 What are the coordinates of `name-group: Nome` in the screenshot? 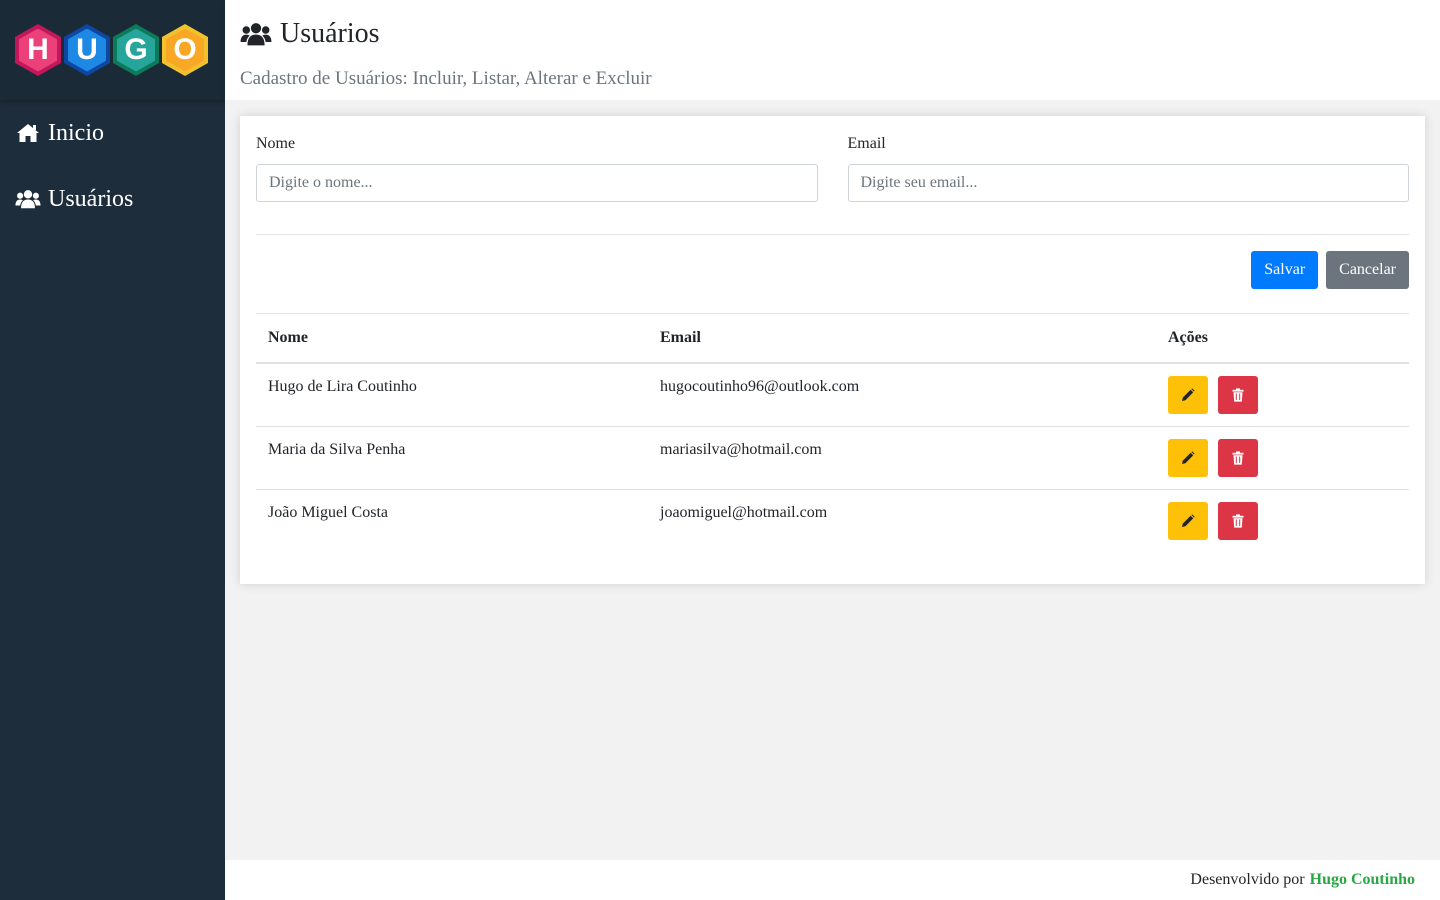 It's located at (537, 168).